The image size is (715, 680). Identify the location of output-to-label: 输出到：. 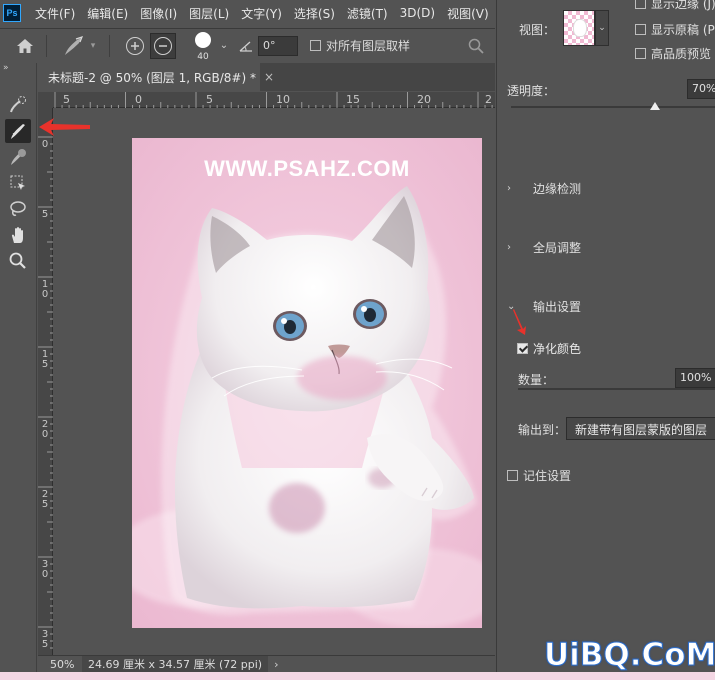
(542, 430).